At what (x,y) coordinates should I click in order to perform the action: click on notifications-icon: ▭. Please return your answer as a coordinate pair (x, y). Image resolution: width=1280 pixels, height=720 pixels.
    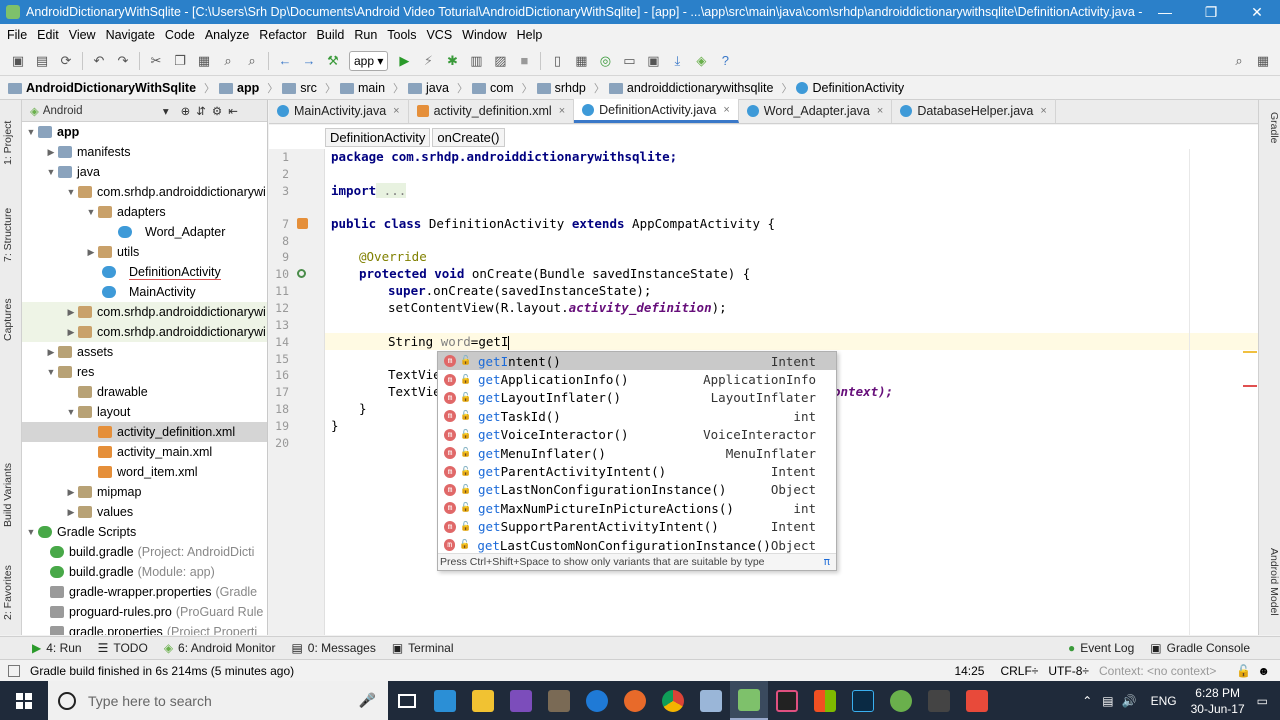
    Looking at the image, I should click on (1262, 701).